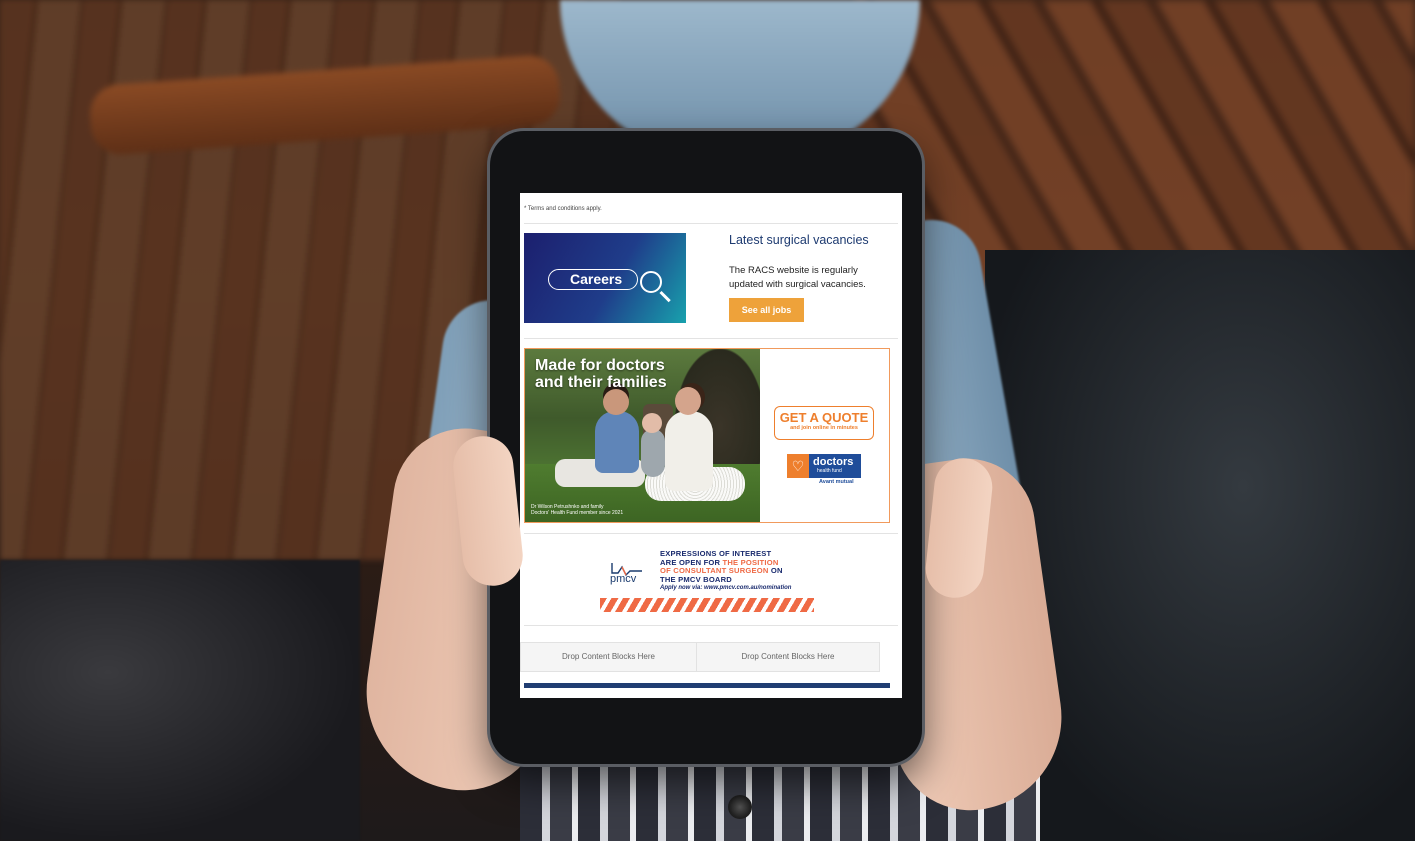  I want to click on see-all-jobs-button: See all jobs, so click(766, 310).